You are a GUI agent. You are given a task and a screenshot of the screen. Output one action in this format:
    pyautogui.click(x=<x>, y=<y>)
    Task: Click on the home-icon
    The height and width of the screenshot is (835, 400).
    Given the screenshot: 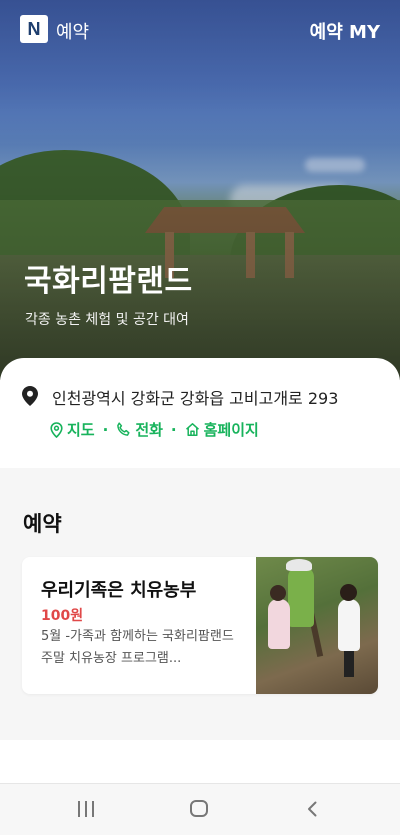 What is the action you would take?
    pyautogui.click(x=192, y=429)
    